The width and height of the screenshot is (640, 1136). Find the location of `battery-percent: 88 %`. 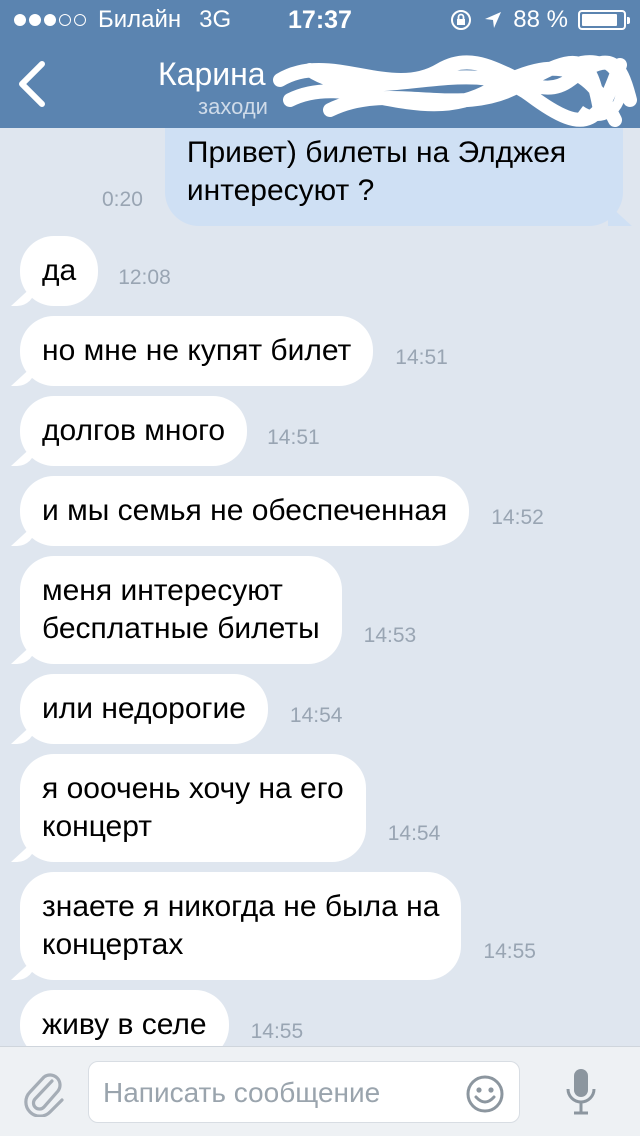

battery-percent: 88 % is located at coordinates (540, 19).